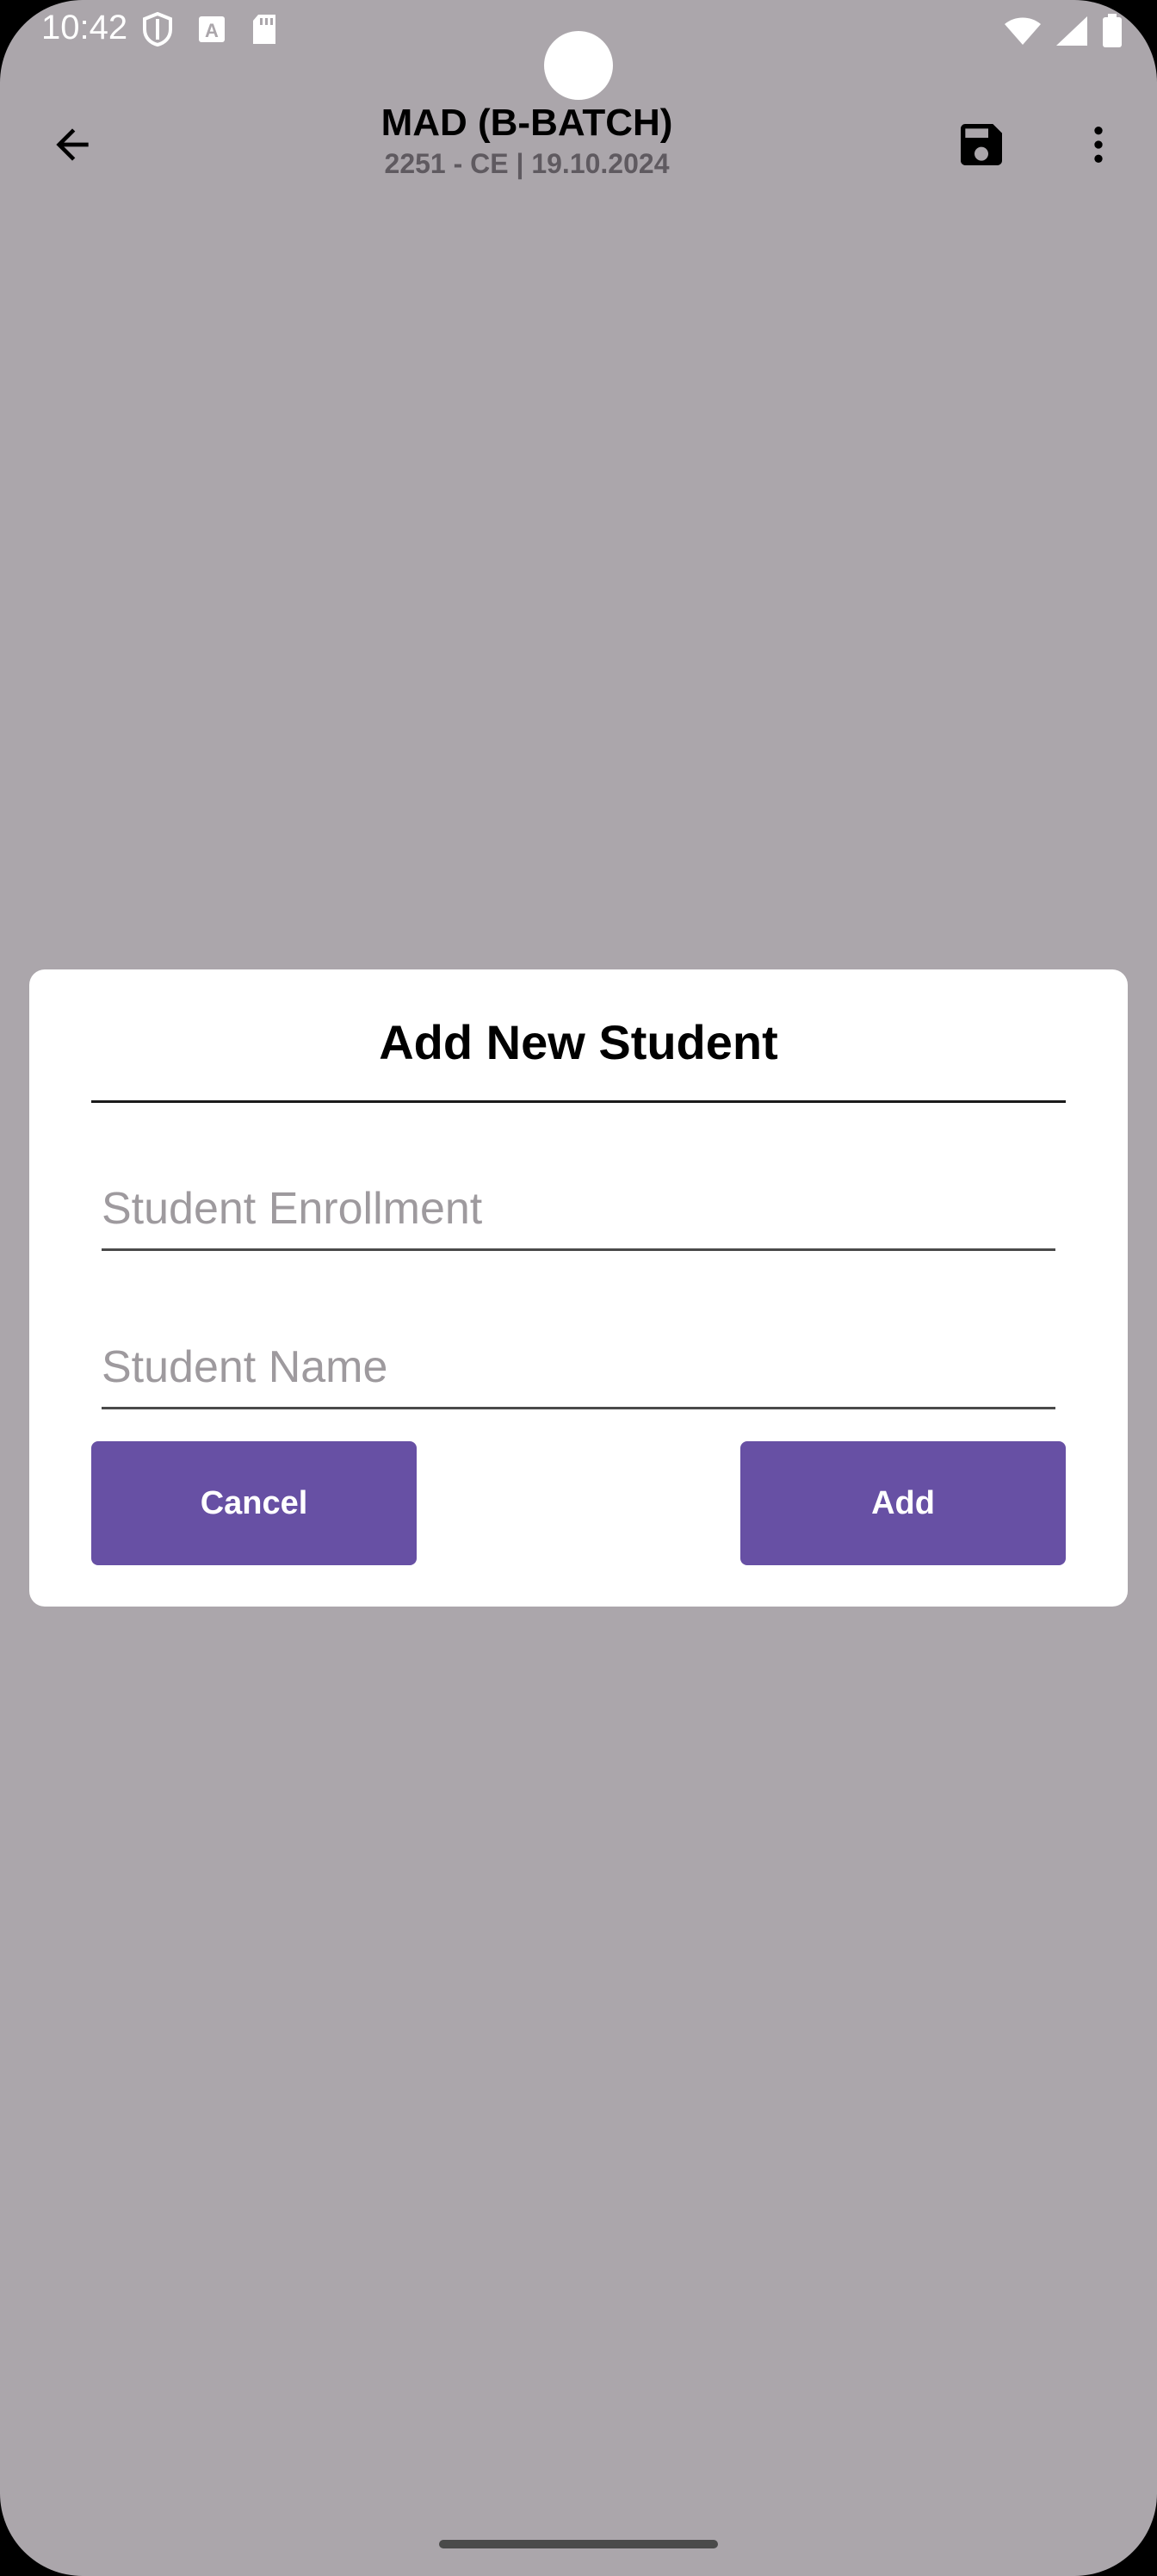  What do you see at coordinates (903, 1503) in the screenshot?
I see `add-button: Add` at bounding box center [903, 1503].